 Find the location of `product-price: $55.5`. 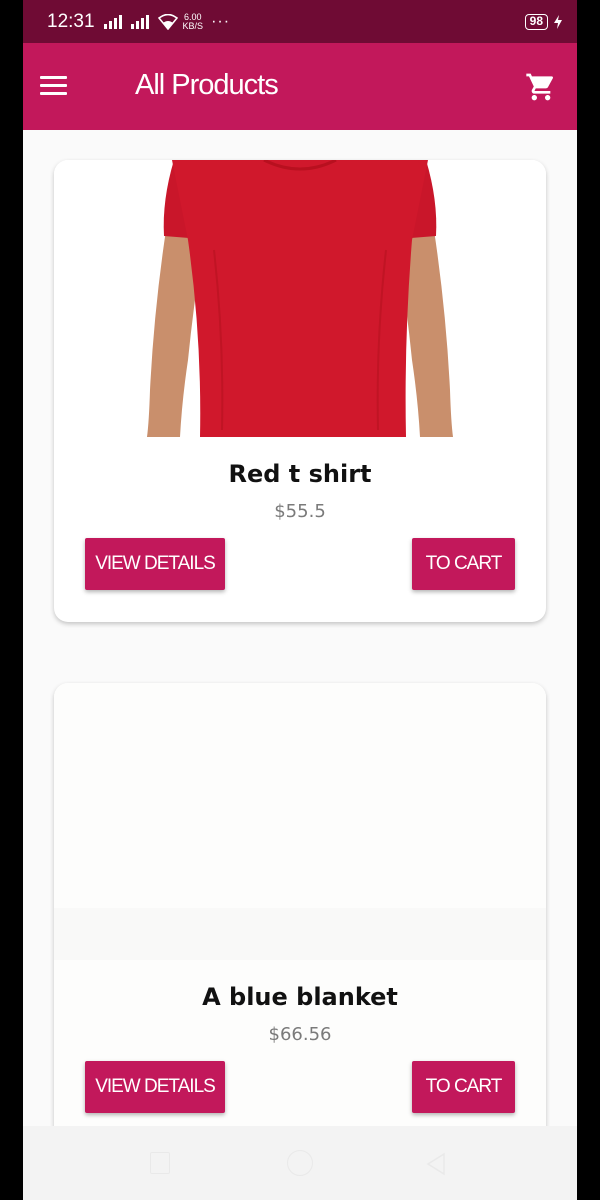

product-price: $55.5 is located at coordinates (300, 511).